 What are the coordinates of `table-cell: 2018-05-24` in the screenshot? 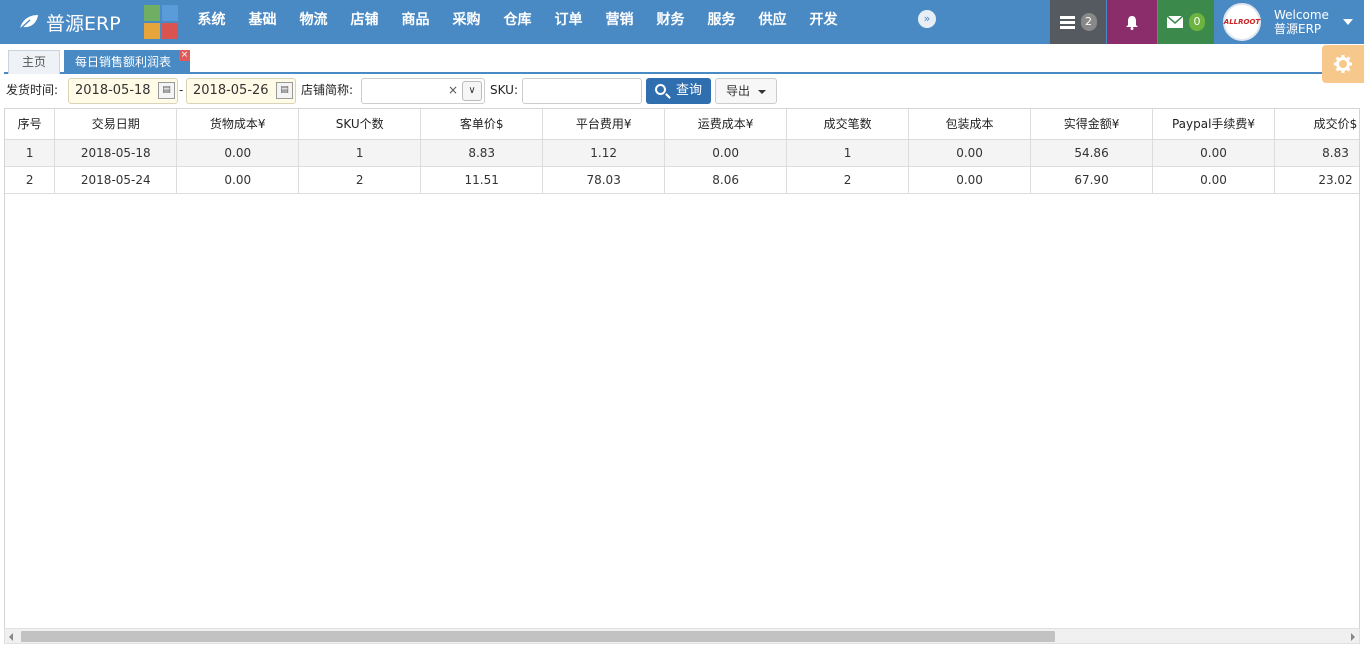 It's located at (116, 180).